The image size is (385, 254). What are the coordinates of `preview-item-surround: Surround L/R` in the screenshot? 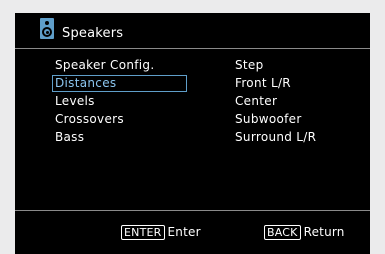 It's located at (276, 137).